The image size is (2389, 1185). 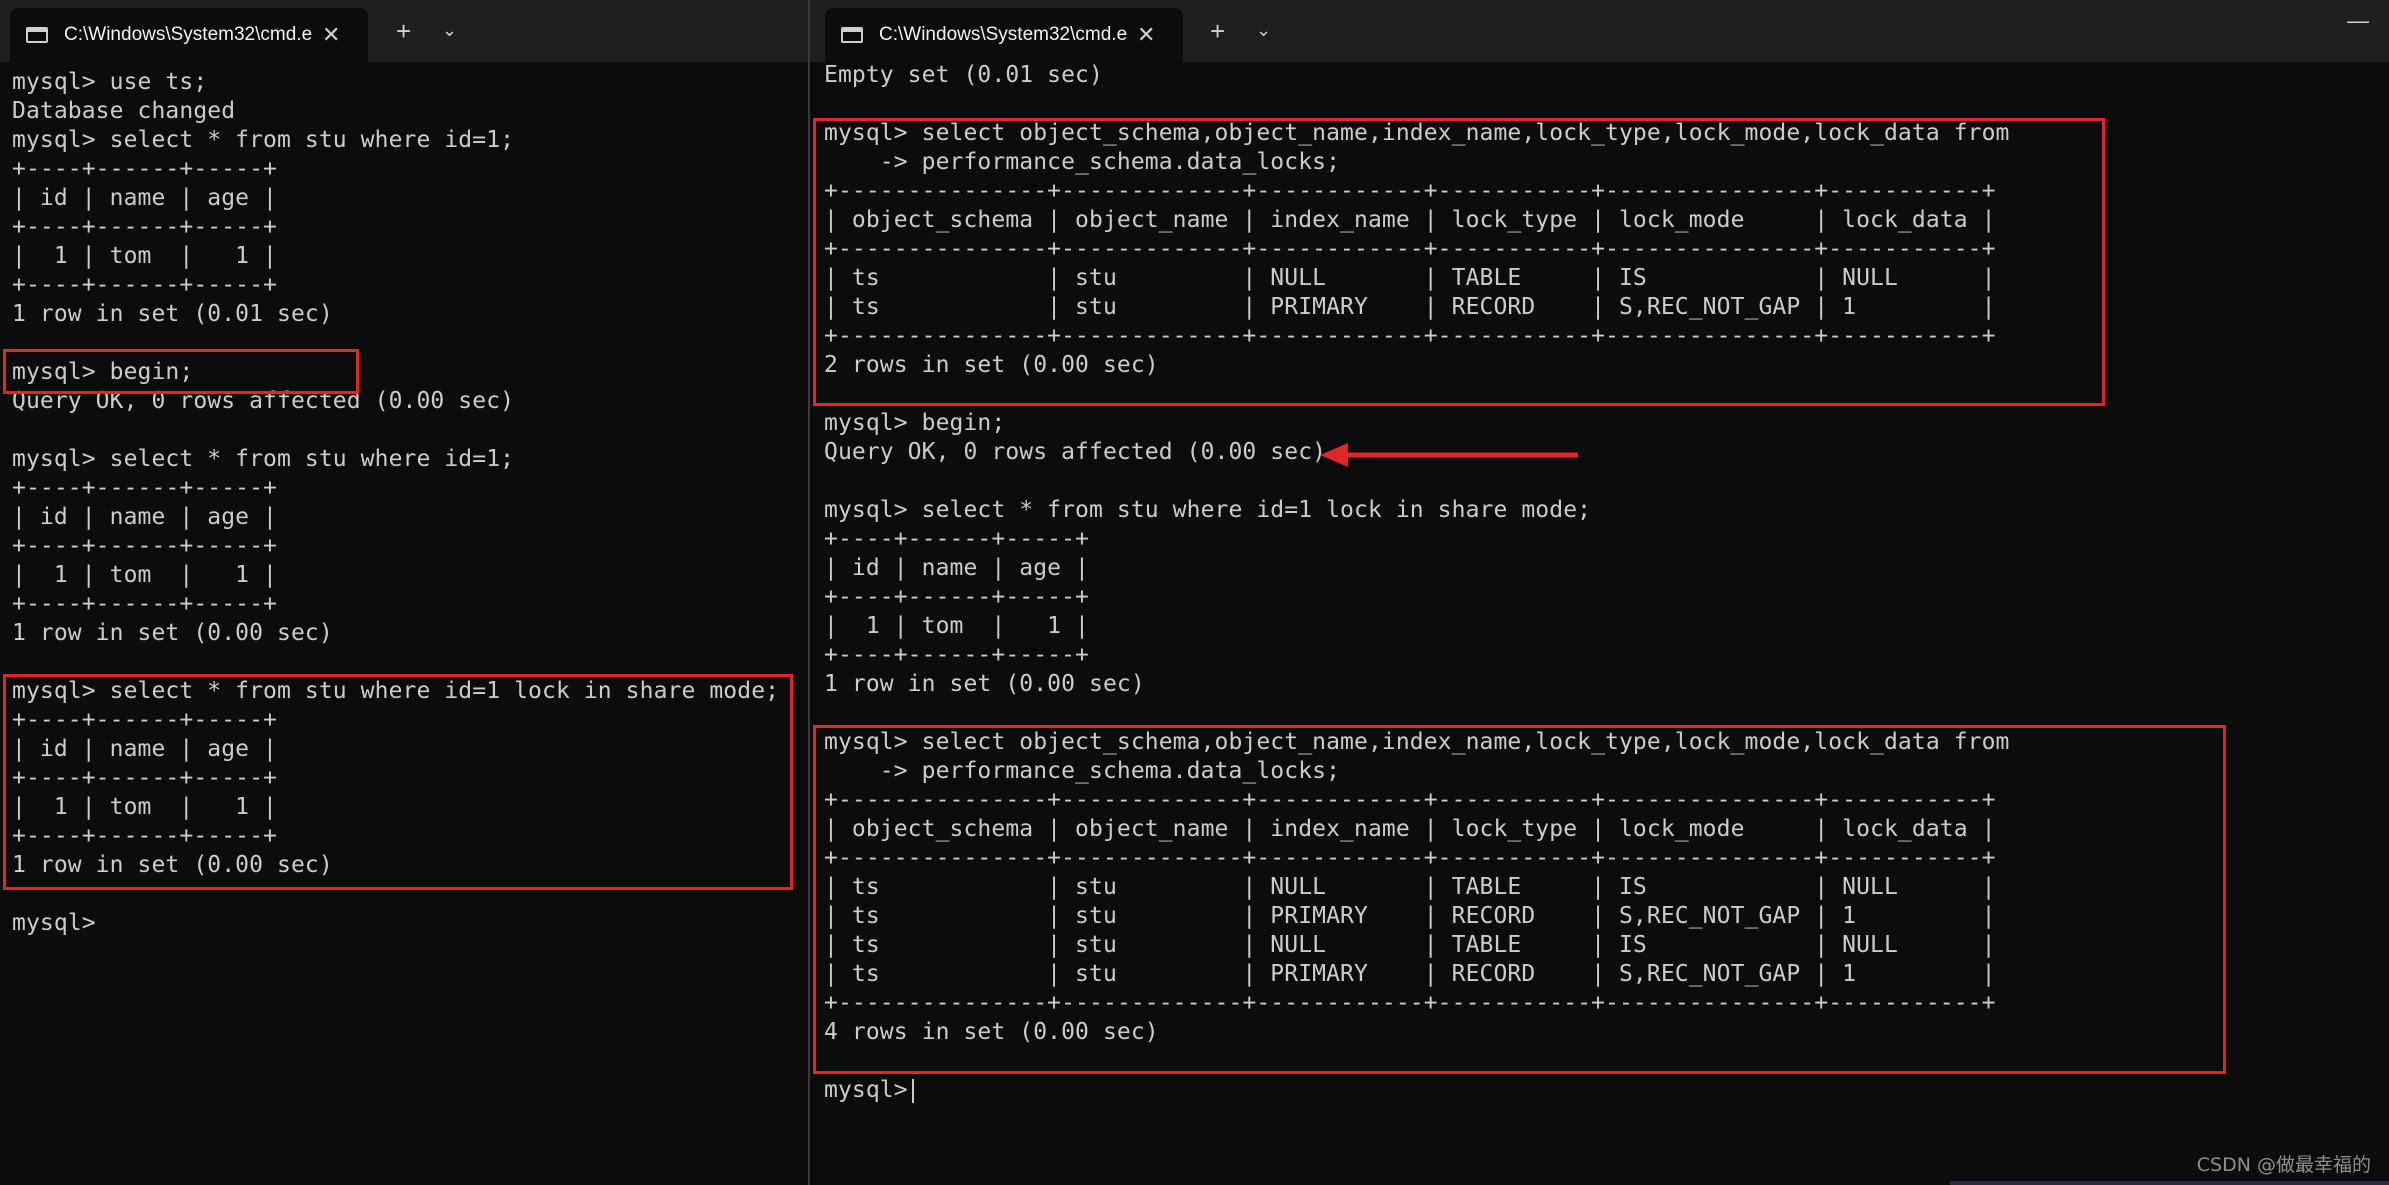 What do you see at coordinates (1334, 455) in the screenshot?
I see `red-arrow-head` at bounding box center [1334, 455].